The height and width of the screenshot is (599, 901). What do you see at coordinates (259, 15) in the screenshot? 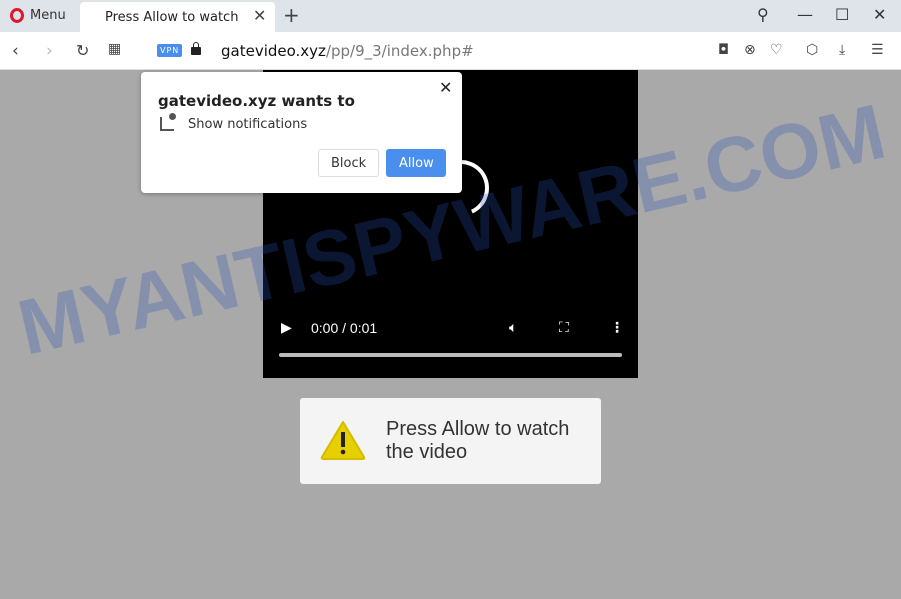
I see `tab-close-icon: ✕` at bounding box center [259, 15].